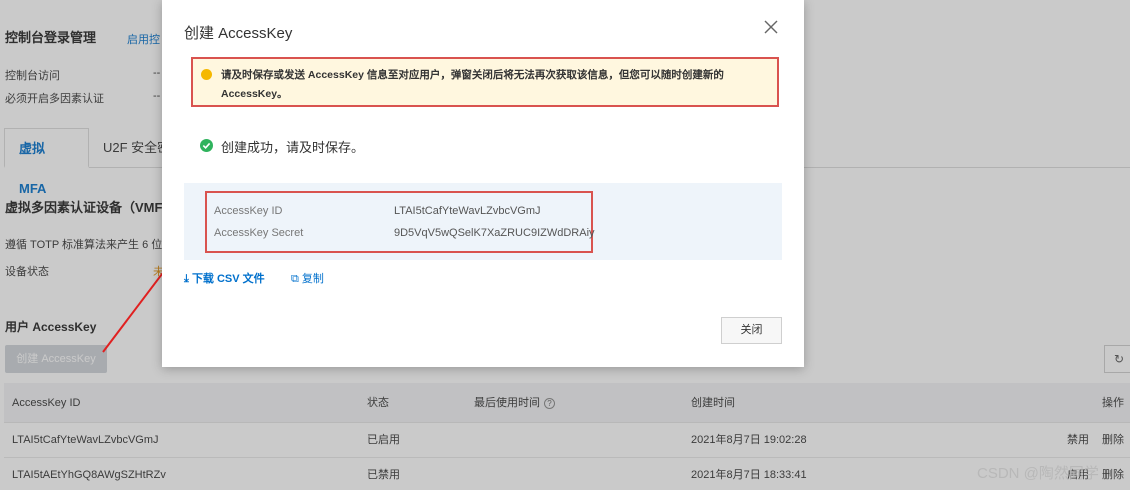 Image resolution: width=1130 pixels, height=490 pixels. Describe the element at coordinates (494, 233) in the screenshot. I see `key-secret-value: 9D5VqV5wQSelK7XaZRUC9IZWdDRAiy` at that location.